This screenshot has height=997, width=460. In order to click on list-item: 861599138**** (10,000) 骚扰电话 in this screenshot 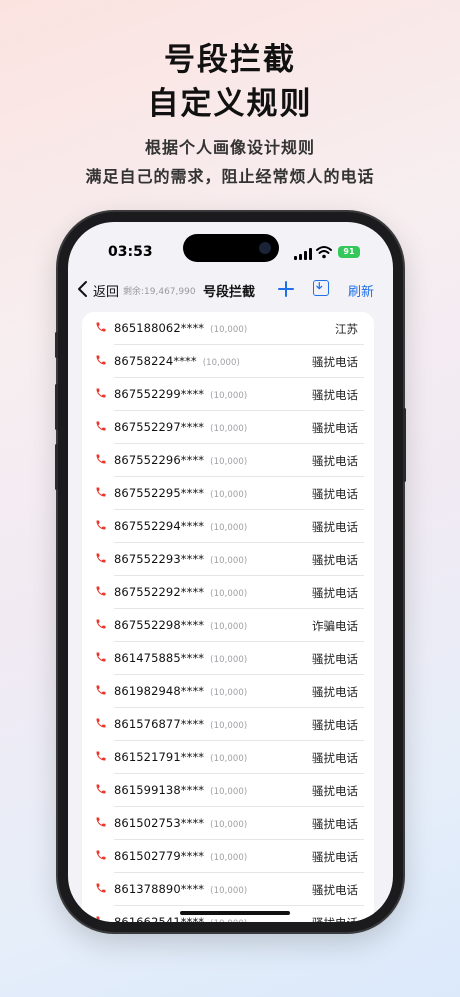, I will do `click(228, 790)`.